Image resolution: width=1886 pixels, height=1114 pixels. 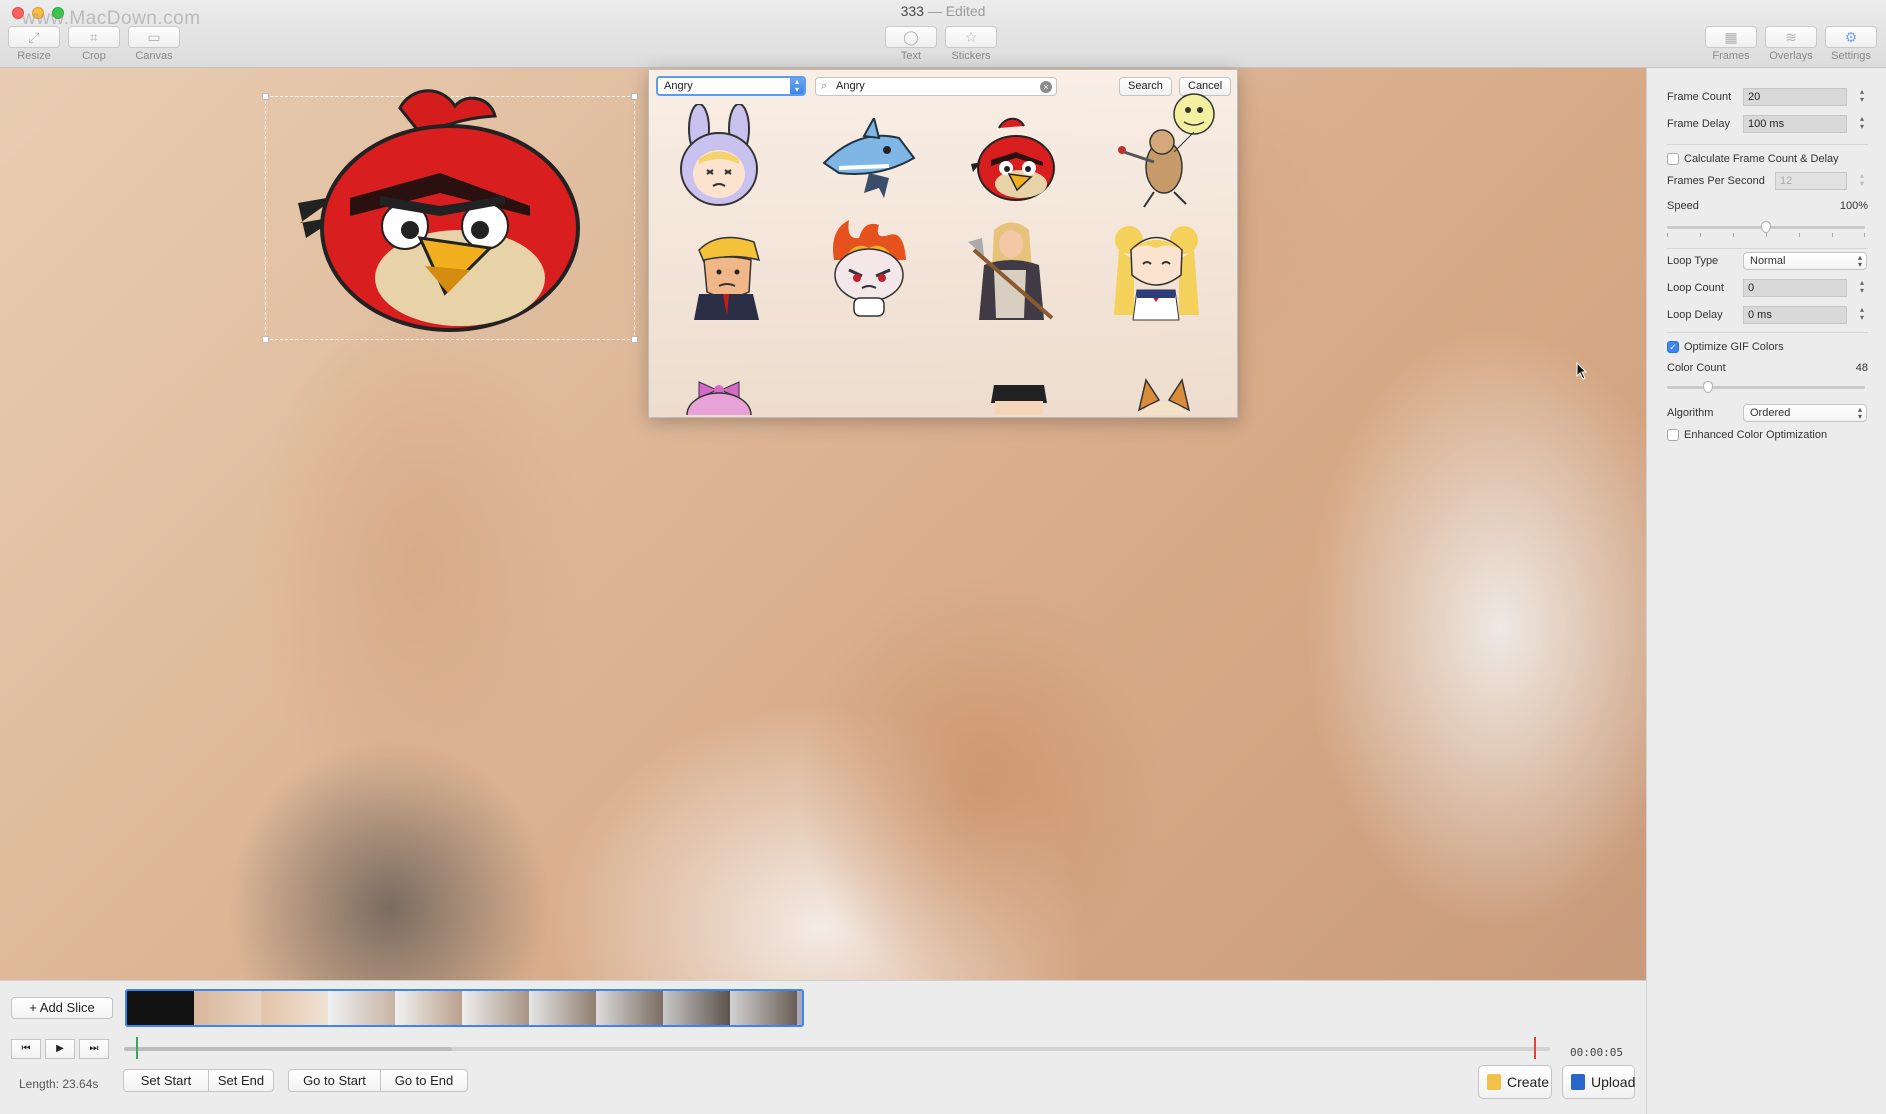 I want to click on calculate-row: Calculate Frame Count & Delay, so click(x=1767, y=160).